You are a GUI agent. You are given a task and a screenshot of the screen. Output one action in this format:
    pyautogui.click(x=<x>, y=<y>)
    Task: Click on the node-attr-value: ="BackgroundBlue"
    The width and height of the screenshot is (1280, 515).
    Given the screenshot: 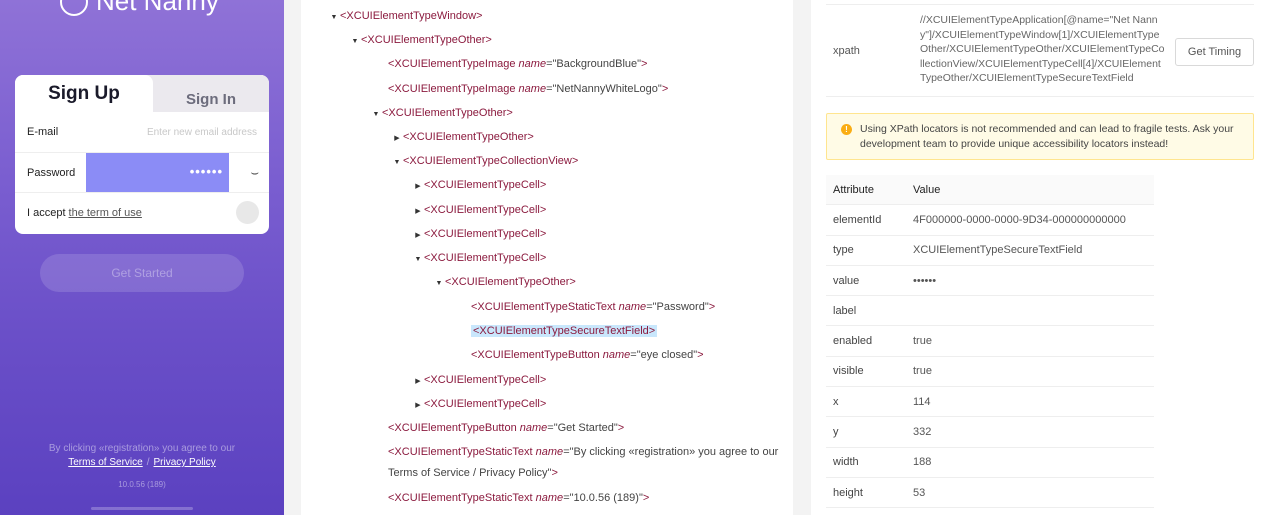 What is the action you would take?
    pyautogui.click(x=594, y=64)
    